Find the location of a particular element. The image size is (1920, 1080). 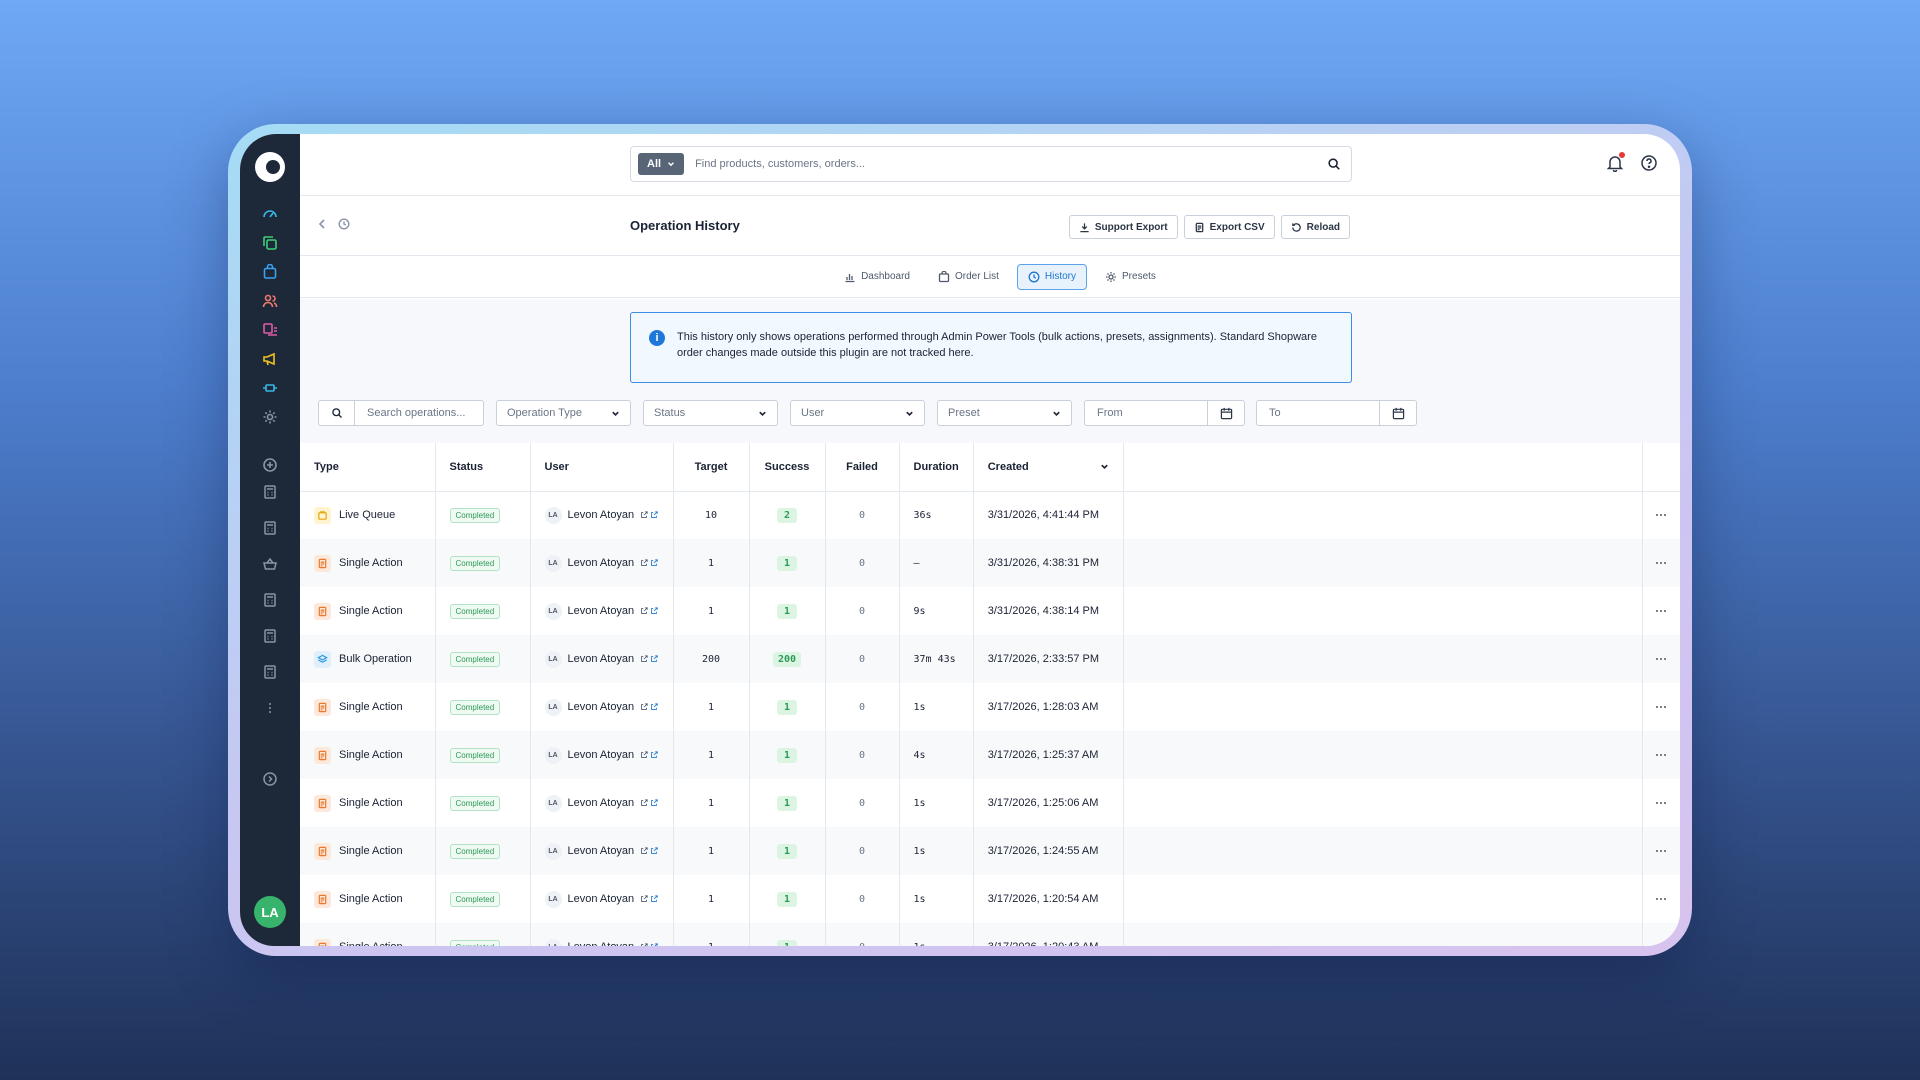

column-header-created: Created is located at coordinates (1048, 467).